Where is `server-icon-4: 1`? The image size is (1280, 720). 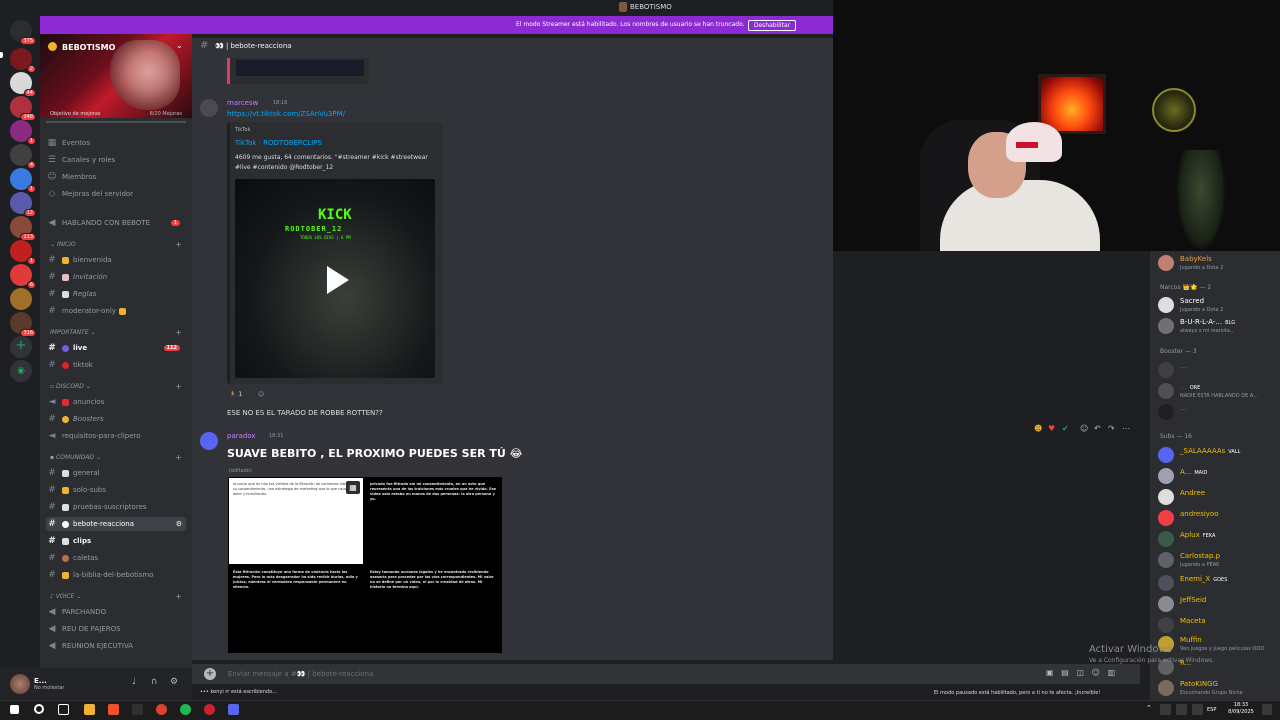
server-icon-4: 1 is located at coordinates (23, 132).